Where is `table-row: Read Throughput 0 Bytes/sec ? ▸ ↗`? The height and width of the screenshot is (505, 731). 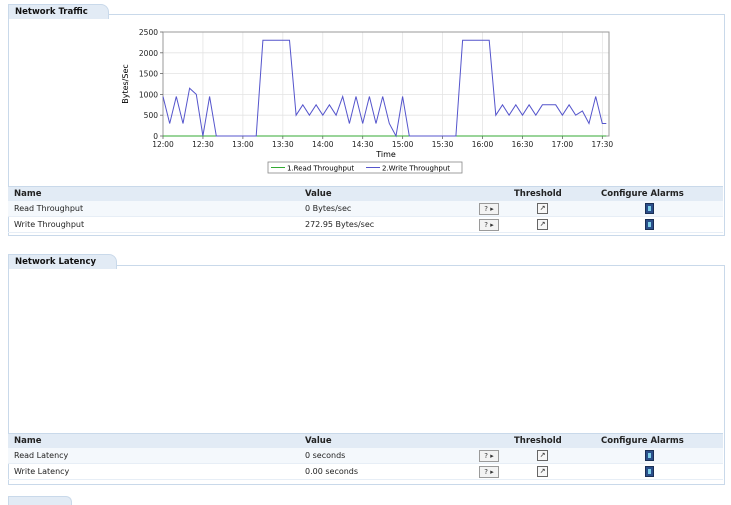 table-row: Read Throughput 0 Bytes/sec ? ▸ ↗ is located at coordinates (365, 209).